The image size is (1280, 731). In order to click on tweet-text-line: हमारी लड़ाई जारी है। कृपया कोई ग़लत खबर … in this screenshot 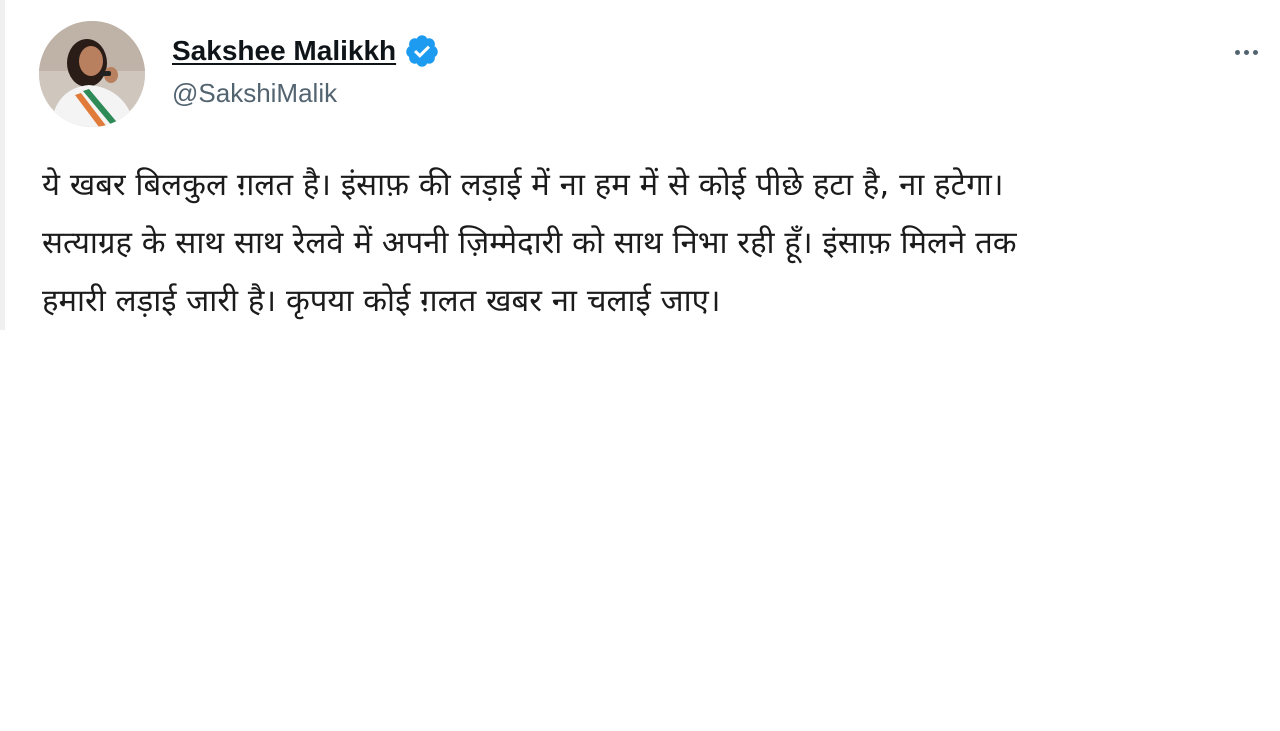, I will do `click(381, 301)`.